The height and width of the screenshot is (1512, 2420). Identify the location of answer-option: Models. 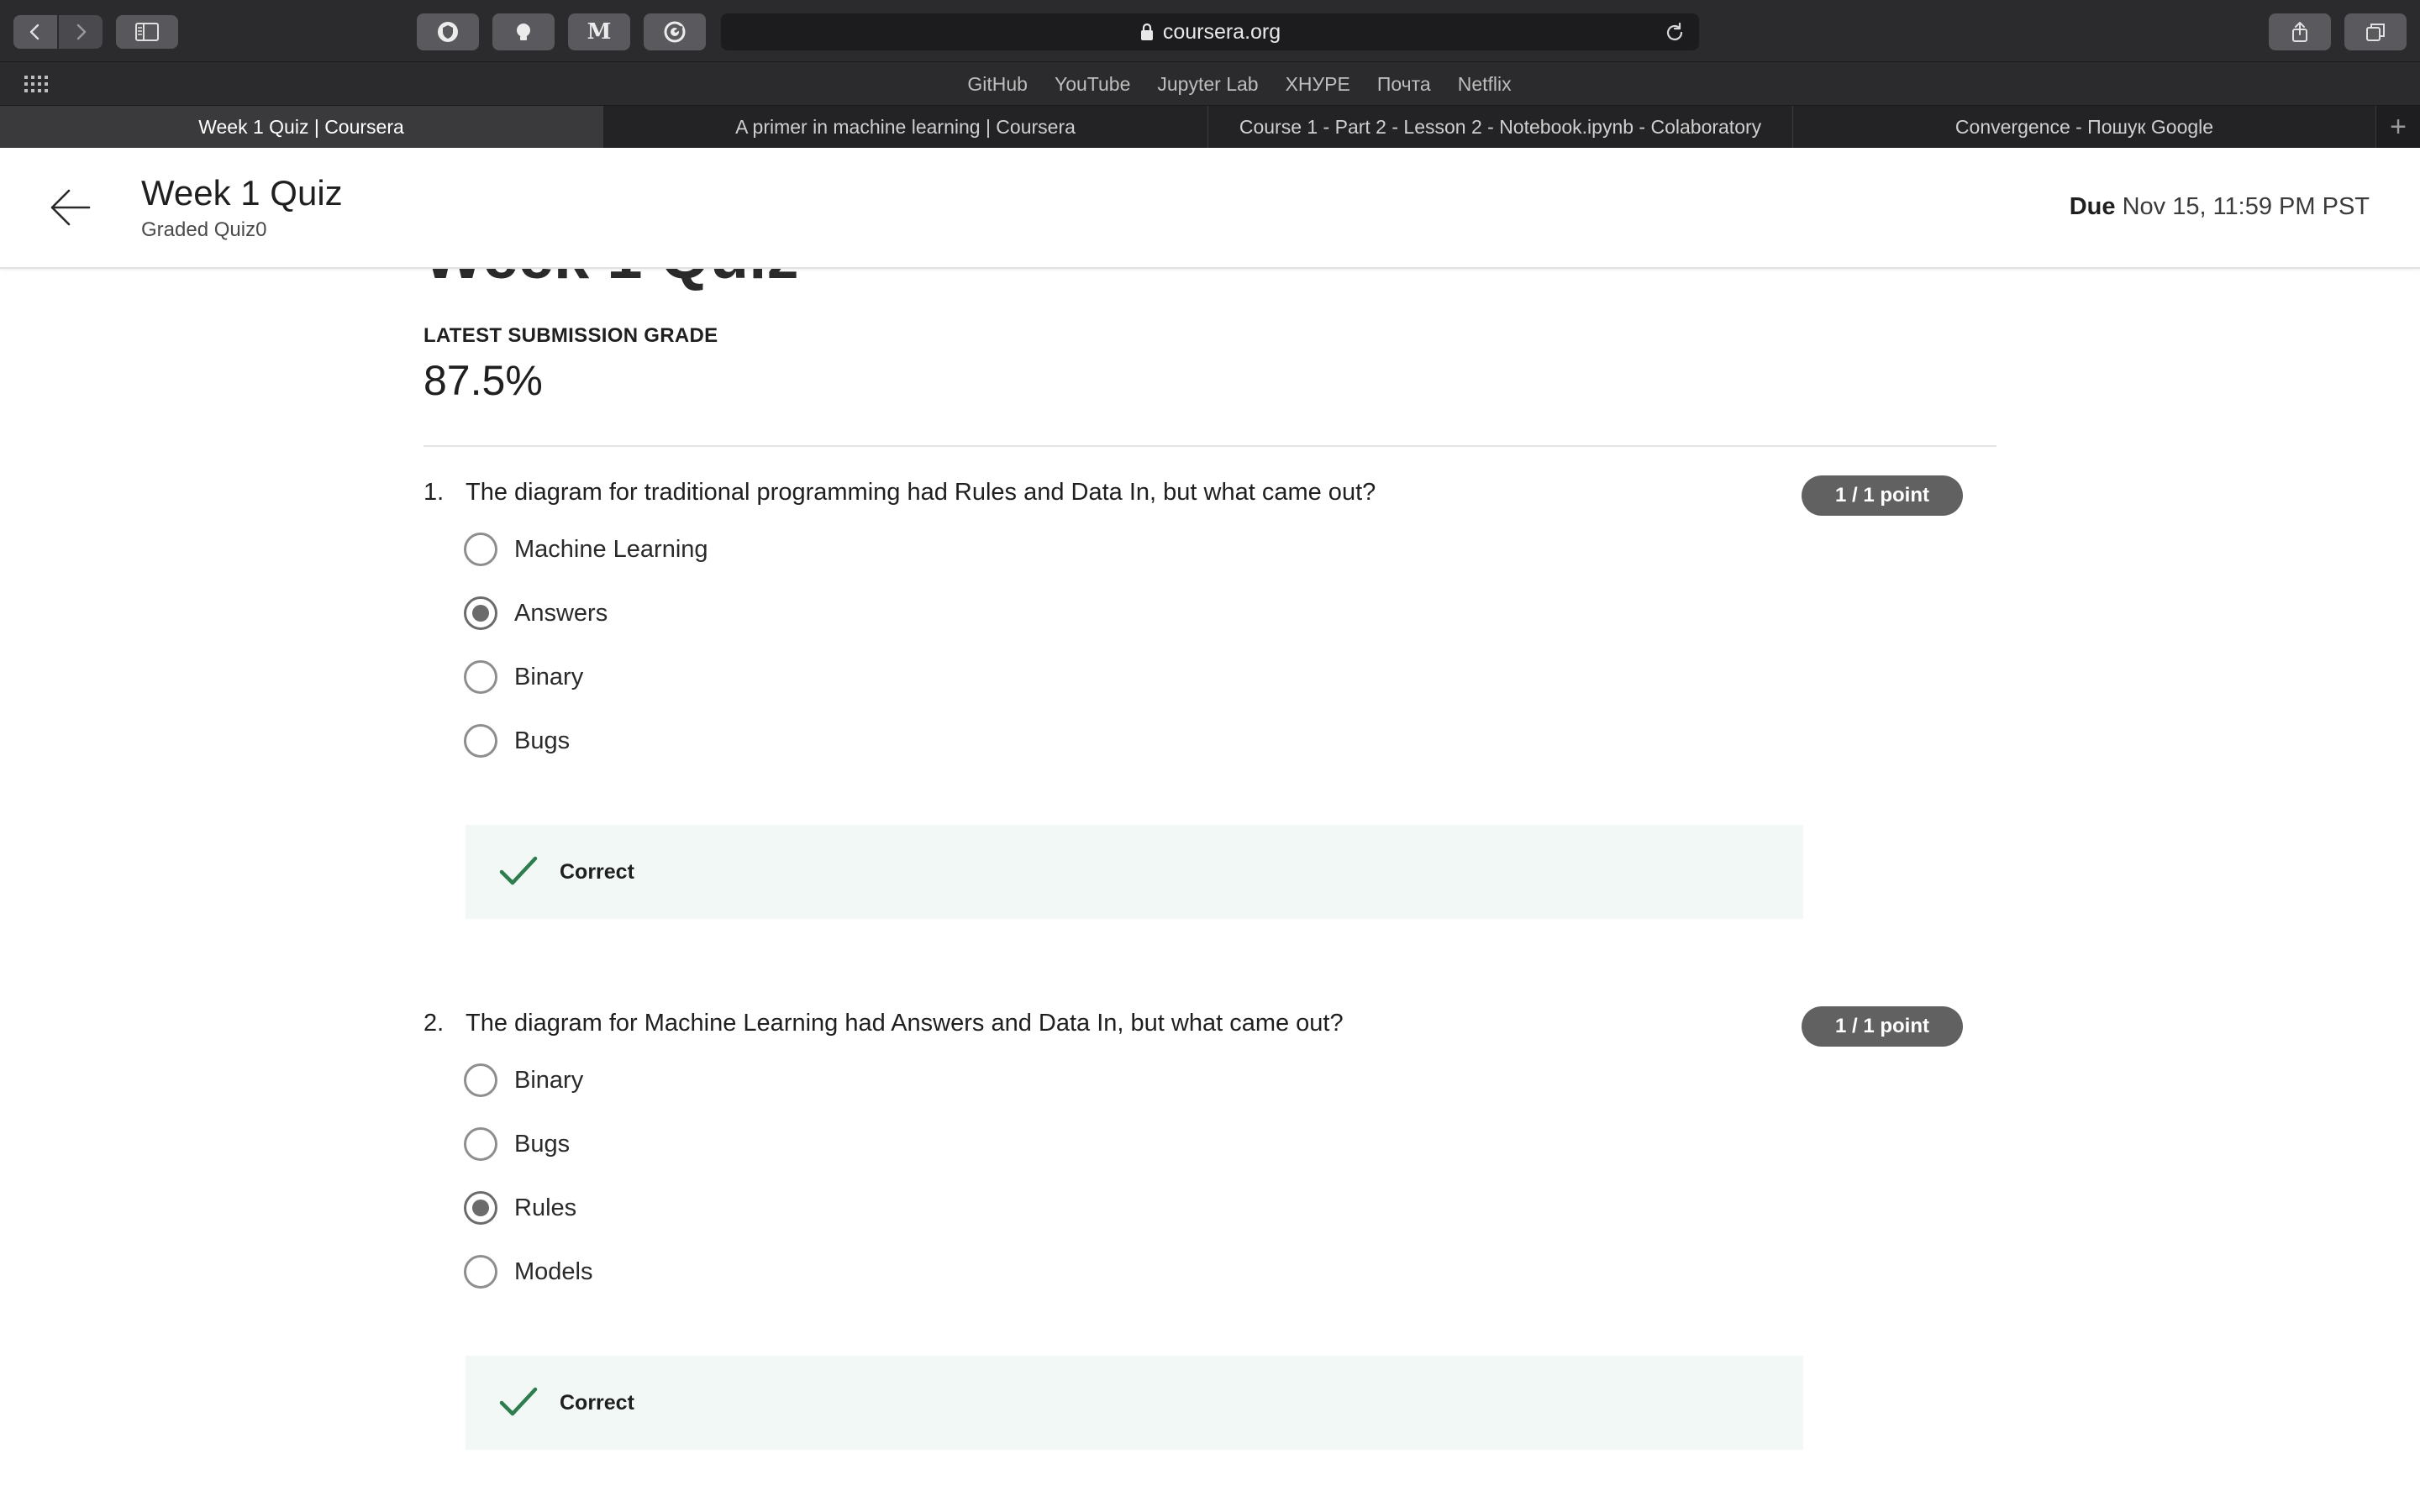
(528, 1271).